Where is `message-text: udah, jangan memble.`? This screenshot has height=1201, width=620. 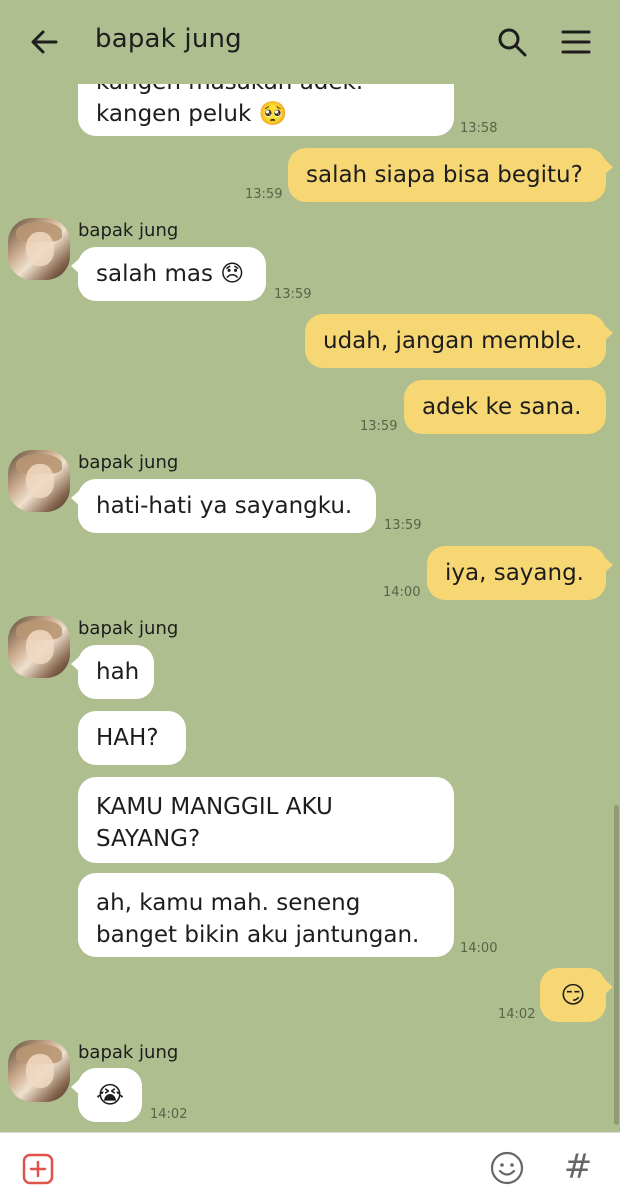 message-text: udah, jangan memble. is located at coordinates (453, 341).